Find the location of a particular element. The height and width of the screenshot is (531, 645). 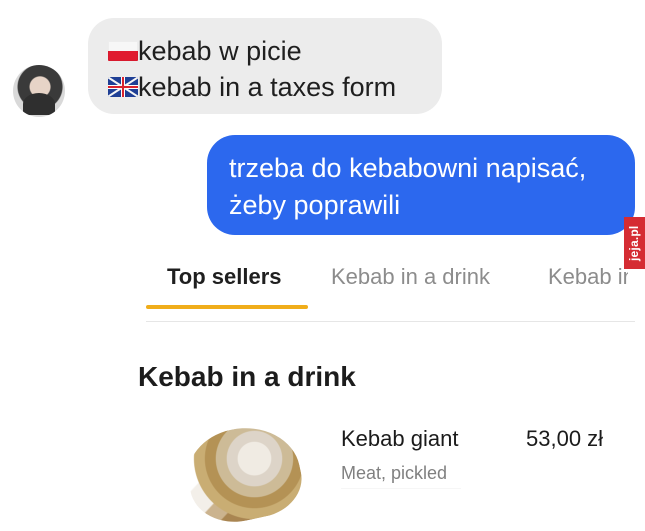

menu-item-name: Kebab giant is located at coordinates (400, 438).